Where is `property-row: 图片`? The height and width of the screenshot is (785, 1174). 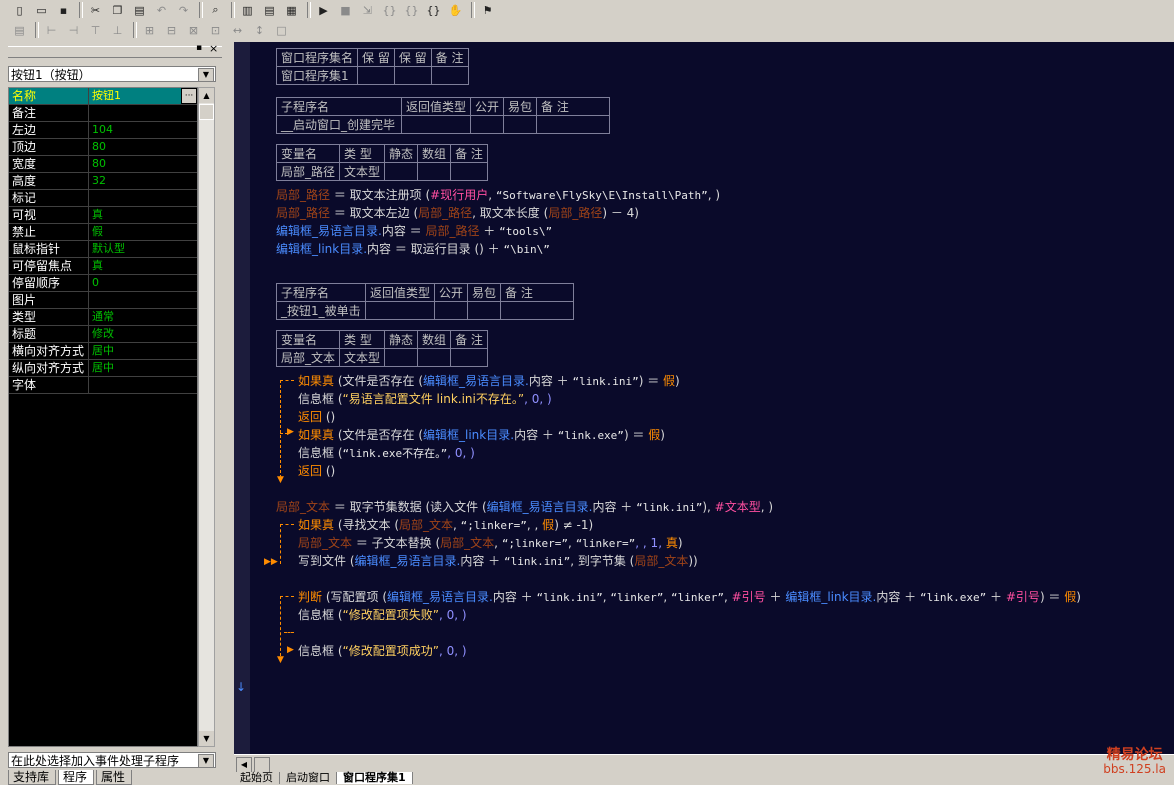
property-row: 图片 is located at coordinates (103, 300).